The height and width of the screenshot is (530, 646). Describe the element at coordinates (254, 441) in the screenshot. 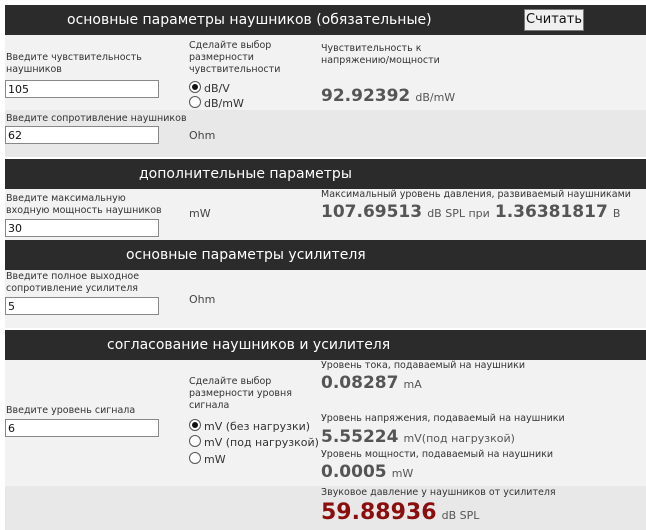

I see `signal-option-mv-load: mV (под нагрузкой)` at that location.